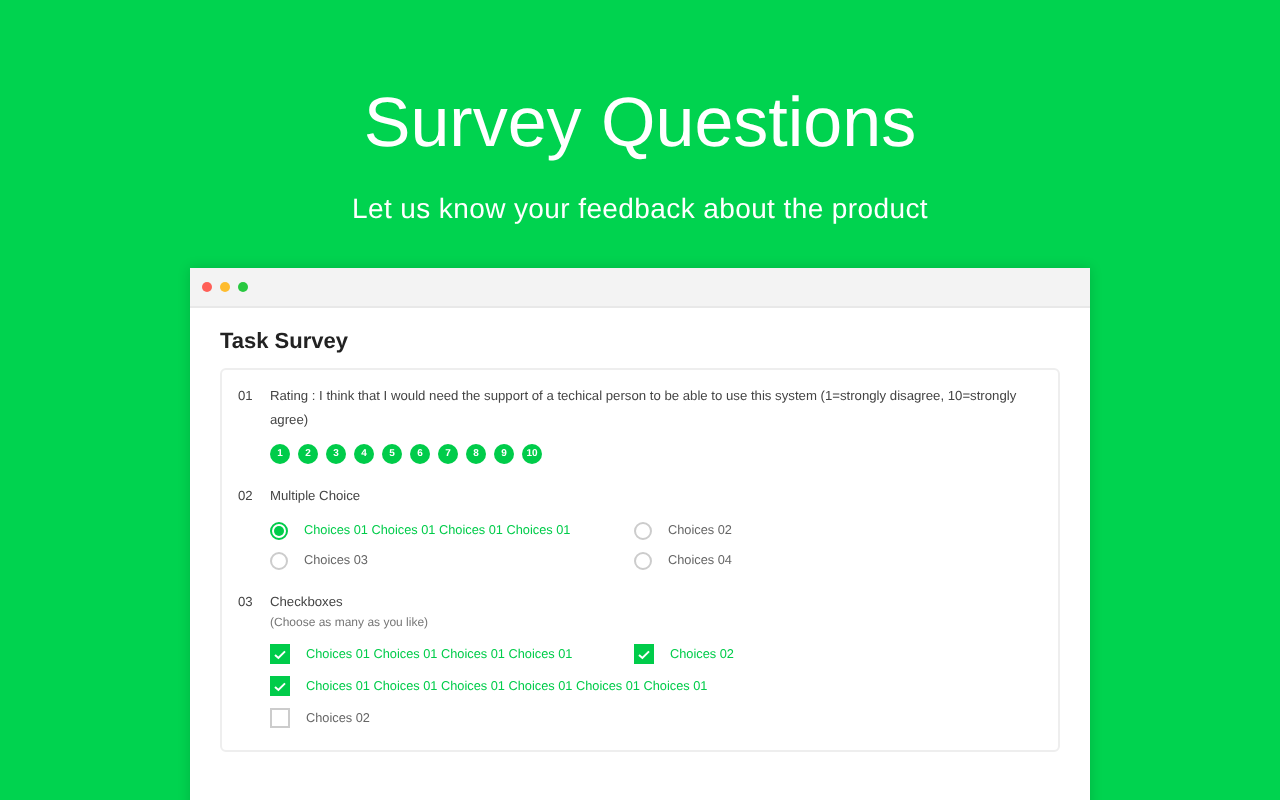 Image resolution: width=1280 pixels, height=800 pixels. Describe the element at coordinates (639, 208) in the screenshot. I see `hero-subtitle: Let us know your feedback about the product` at that location.